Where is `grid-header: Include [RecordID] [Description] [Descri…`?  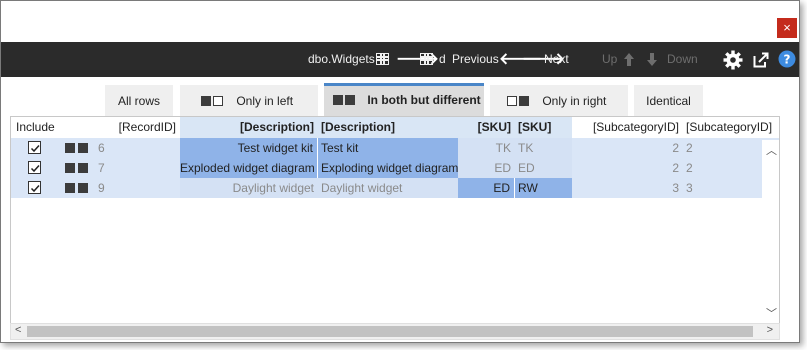
grid-header: Include [RecordID] [Description] [Descri… is located at coordinates (395, 128).